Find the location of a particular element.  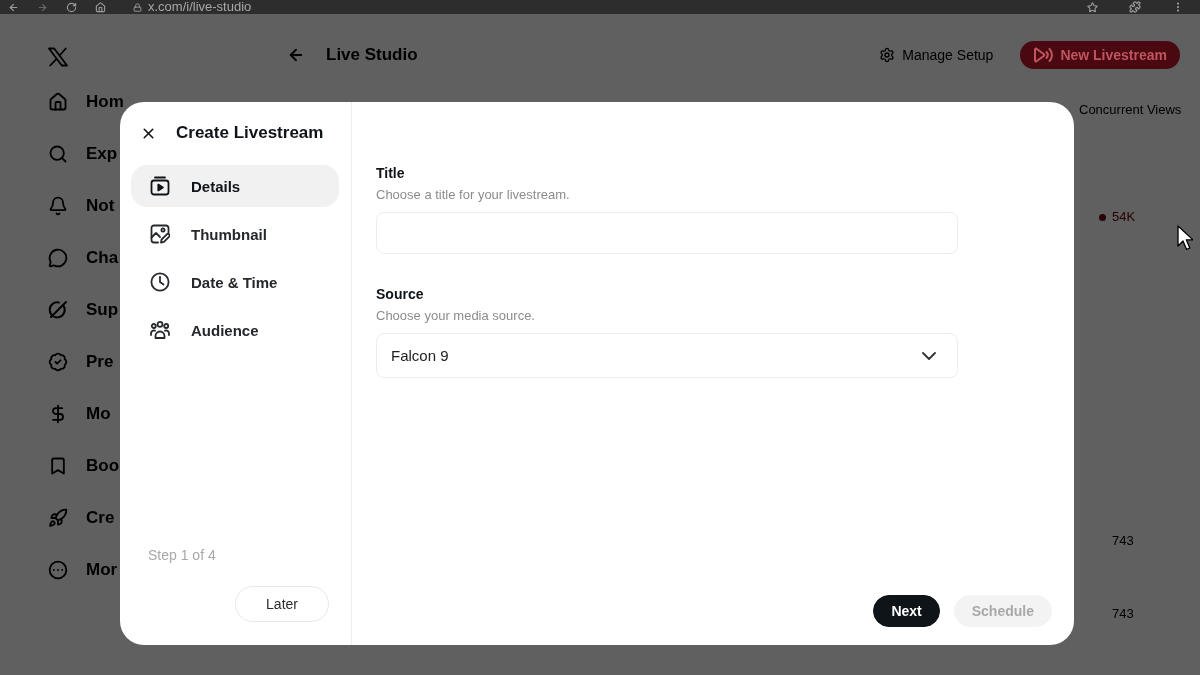

bookmark-icon is located at coordinates (58, 466).